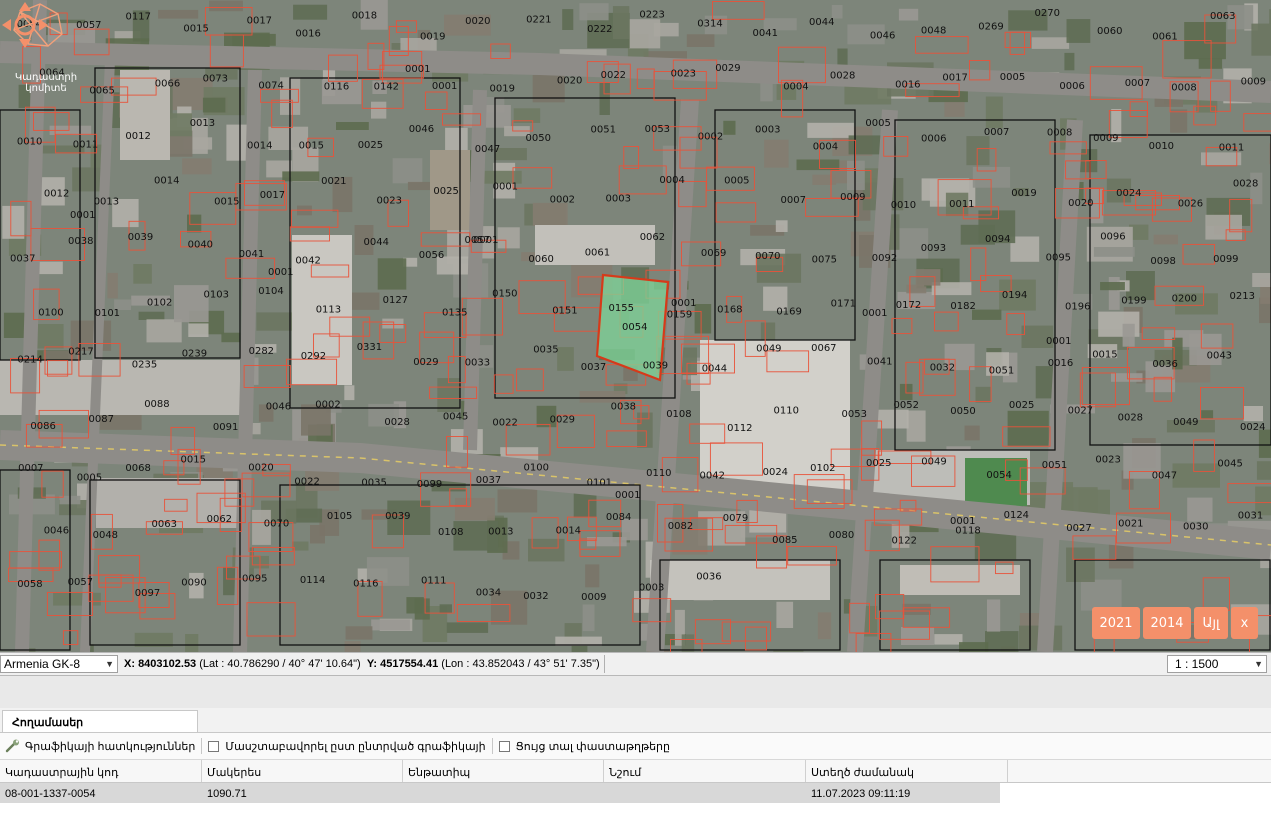 This screenshot has height=836, width=1271. What do you see at coordinates (270, 86) in the screenshot?
I see `parcel-label: 0074` at bounding box center [270, 86].